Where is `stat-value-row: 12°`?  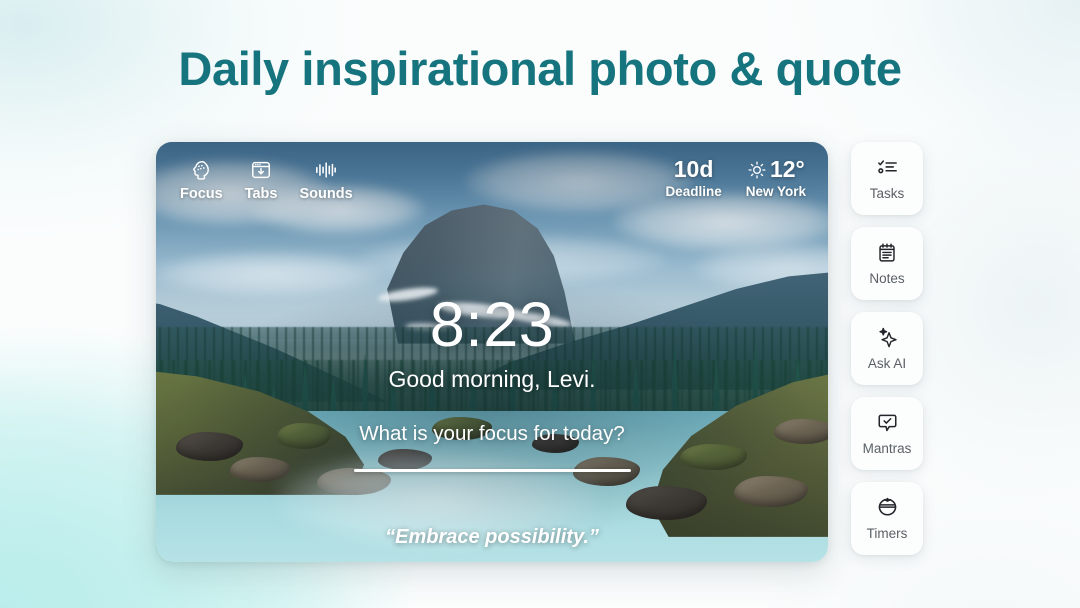
stat-value-row: 12° is located at coordinates (776, 169).